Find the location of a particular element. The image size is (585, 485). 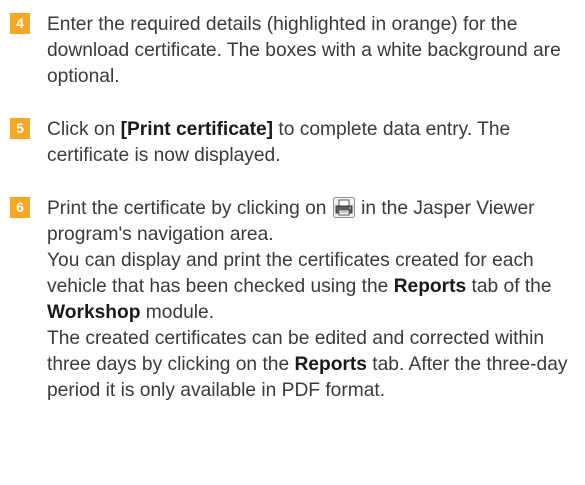

text-segment: Click on is located at coordinates (84, 129).